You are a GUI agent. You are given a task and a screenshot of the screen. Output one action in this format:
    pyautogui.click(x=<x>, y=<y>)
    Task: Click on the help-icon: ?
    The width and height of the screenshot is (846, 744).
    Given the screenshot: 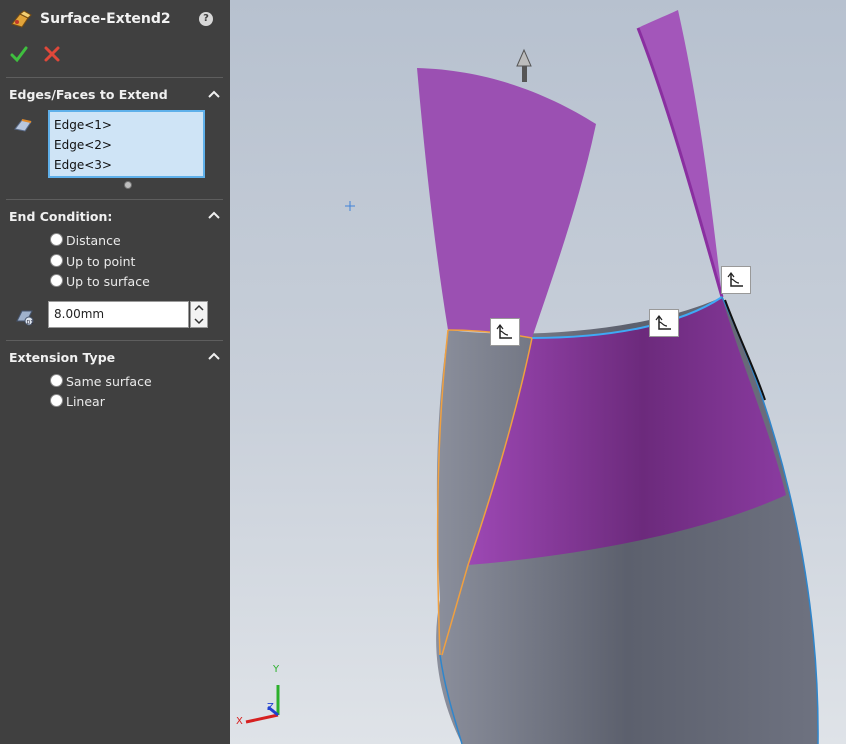 What is the action you would take?
    pyautogui.click(x=206, y=19)
    